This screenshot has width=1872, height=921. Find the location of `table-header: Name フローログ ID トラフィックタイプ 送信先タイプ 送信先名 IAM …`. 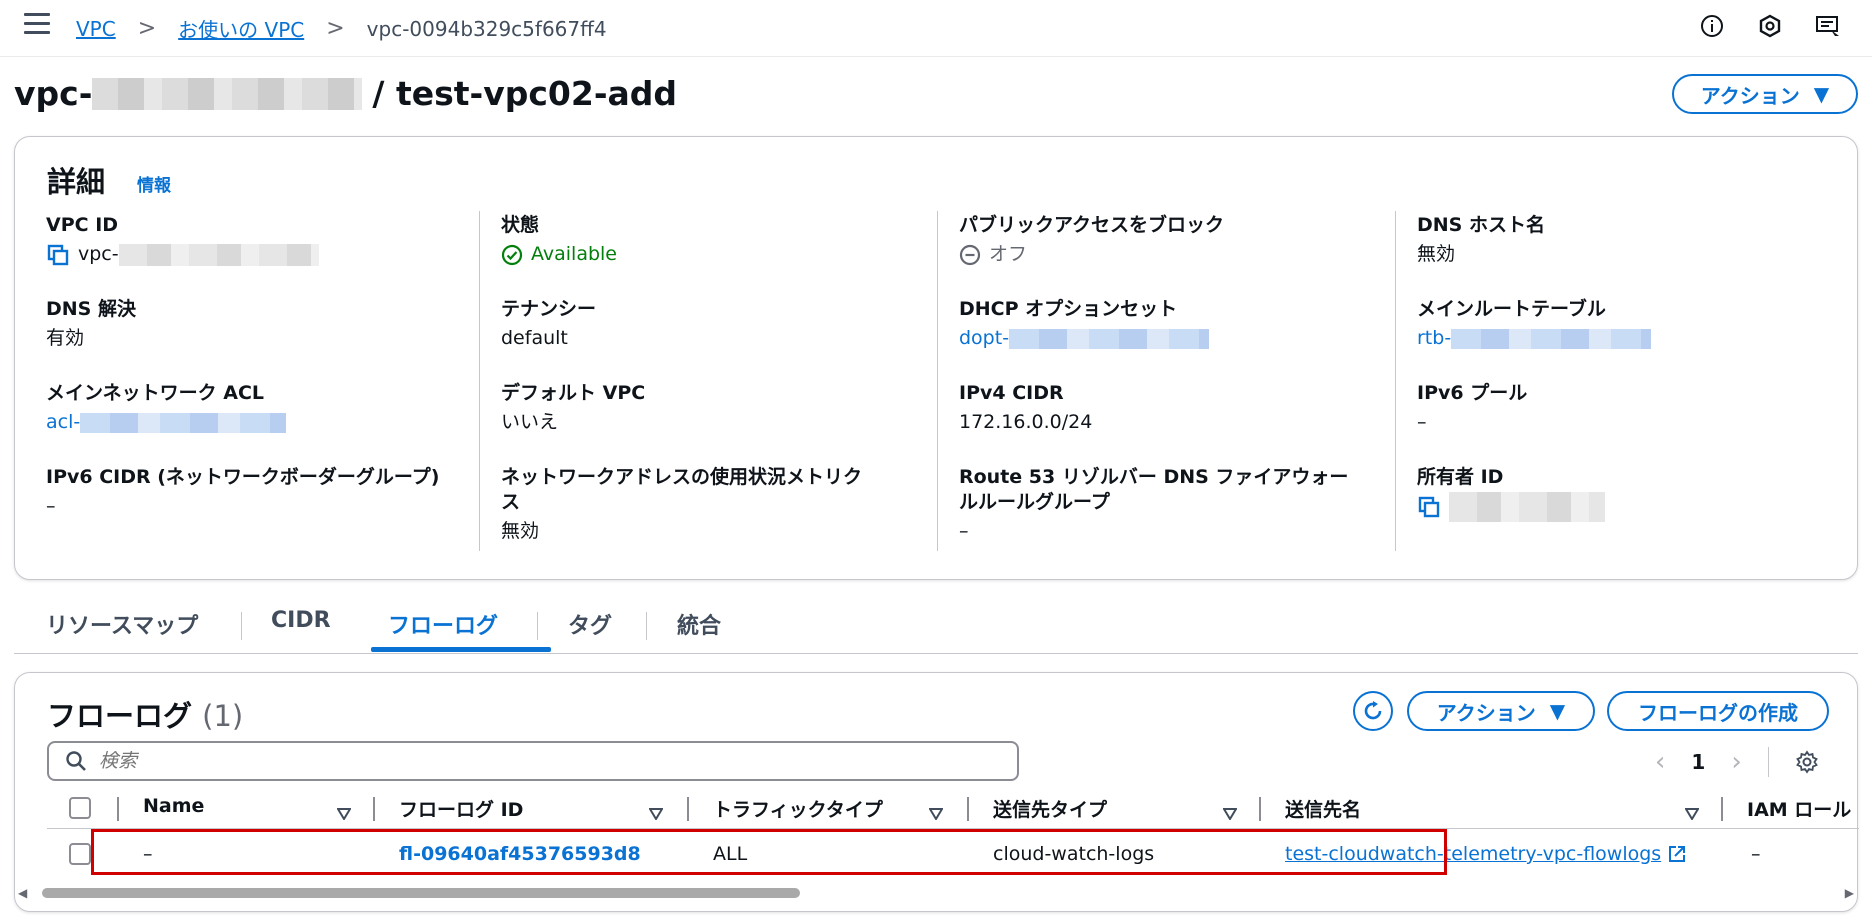

table-header: Name フローログ ID トラフィックタイプ 送信先タイプ 送信先名 IAM … is located at coordinates (953, 808).